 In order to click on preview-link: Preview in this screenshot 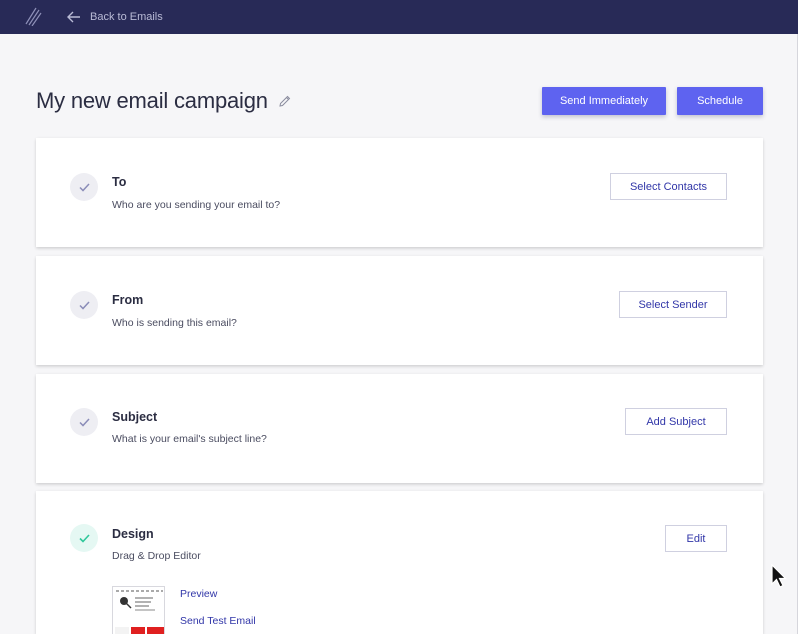, I will do `click(198, 594)`.